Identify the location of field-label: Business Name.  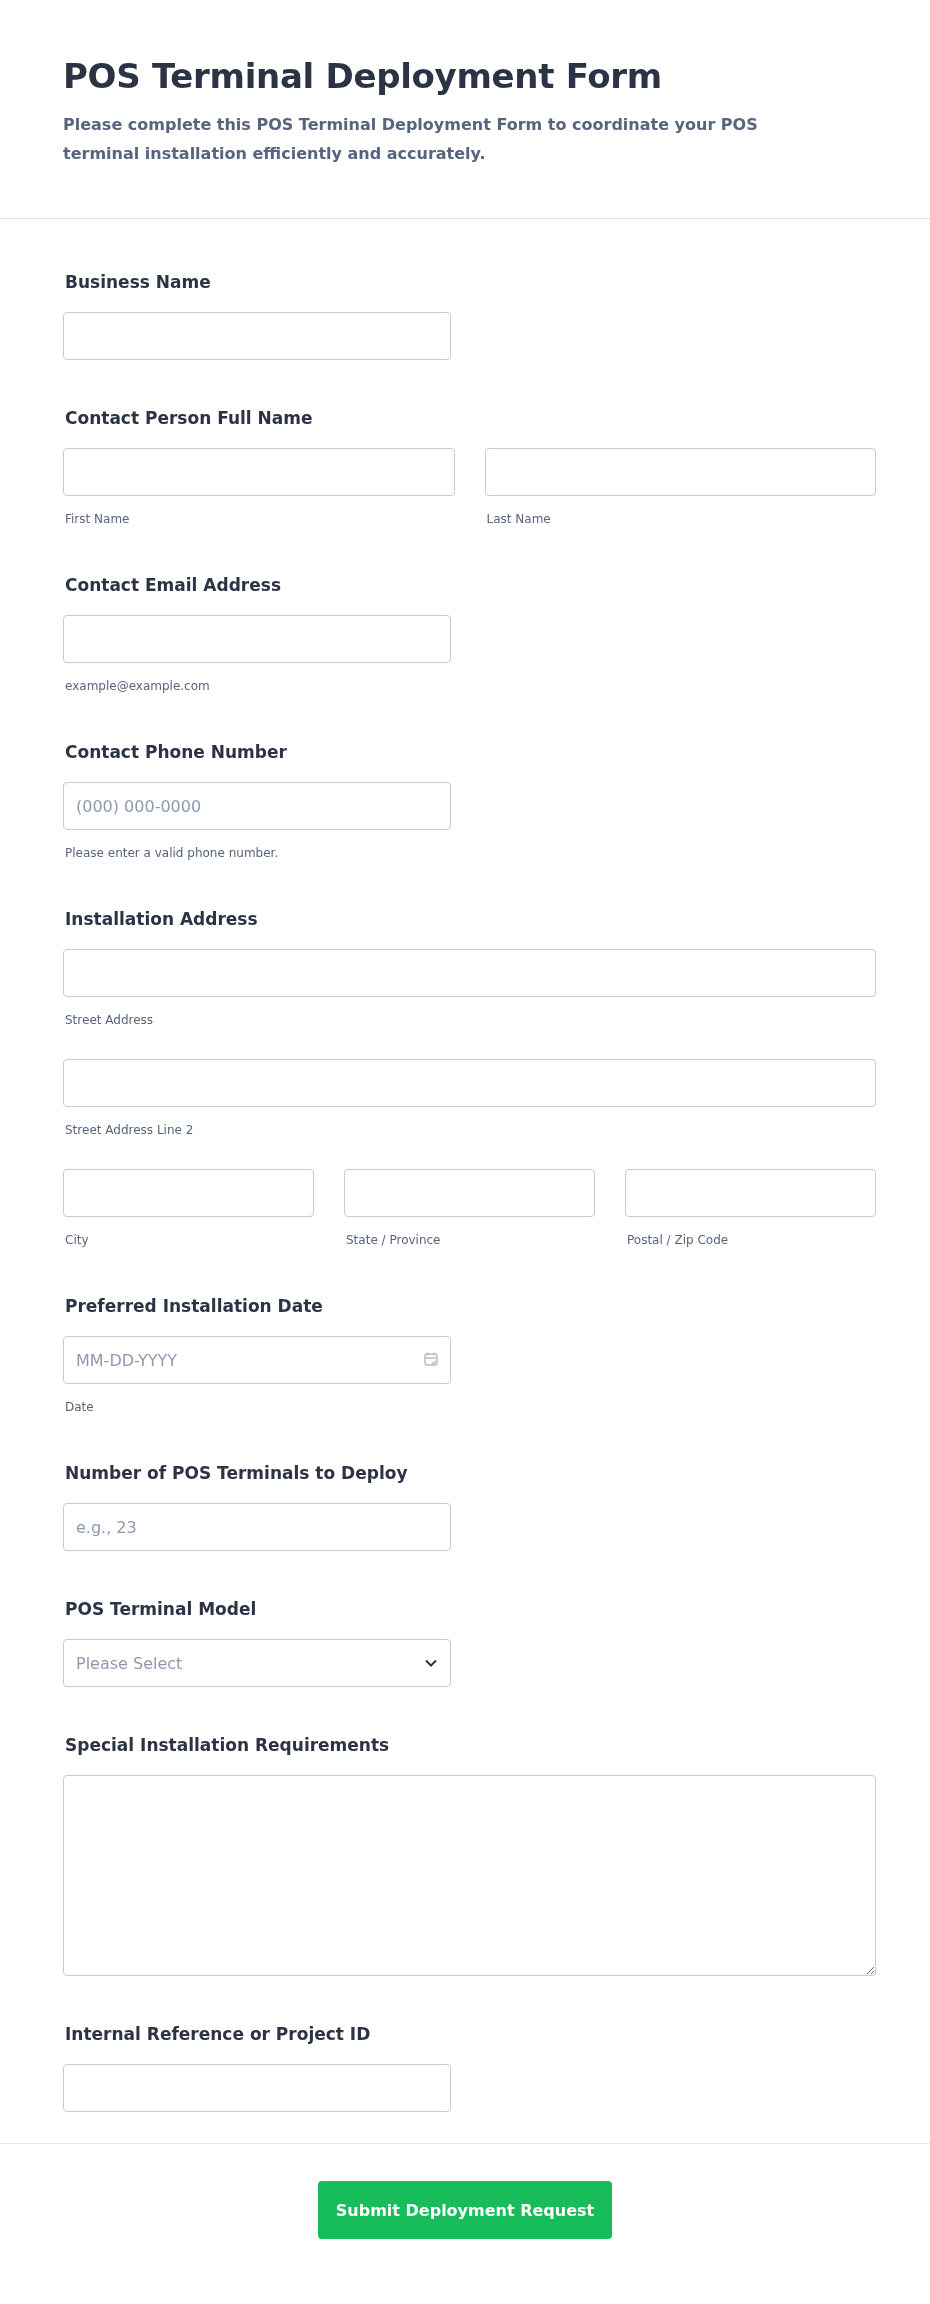
(138, 282).